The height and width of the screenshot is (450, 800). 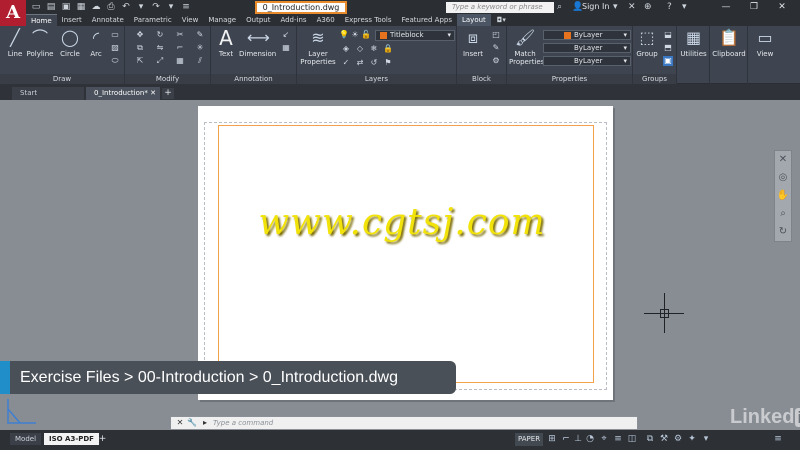 I want to click on line-tool: ╱ Line, so click(x=15, y=43).